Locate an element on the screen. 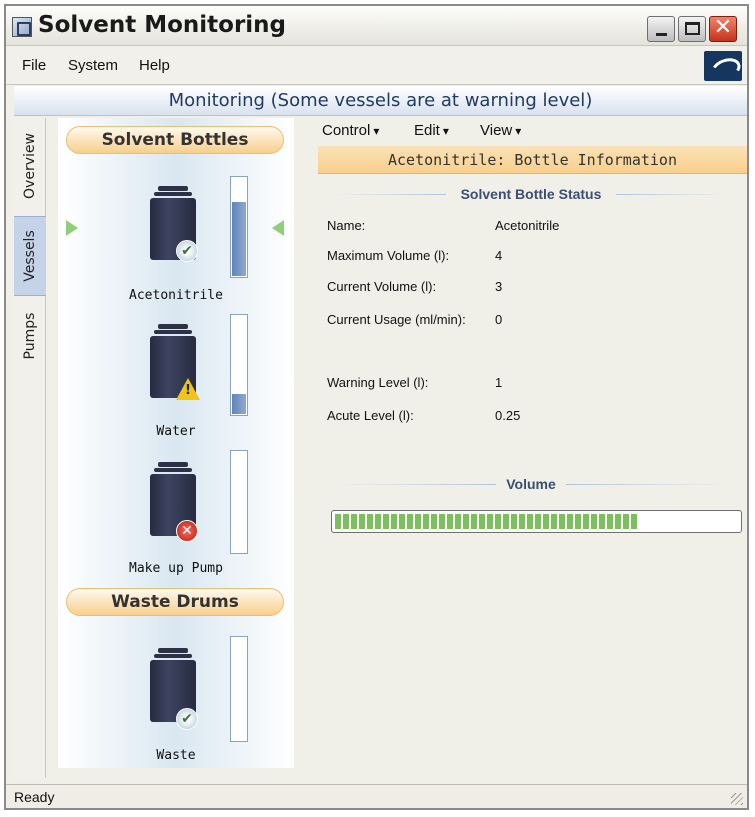 The height and width of the screenshot is (817, 755). status-group-title: Solvent Bottle Status is located at coordinates (531, 194).